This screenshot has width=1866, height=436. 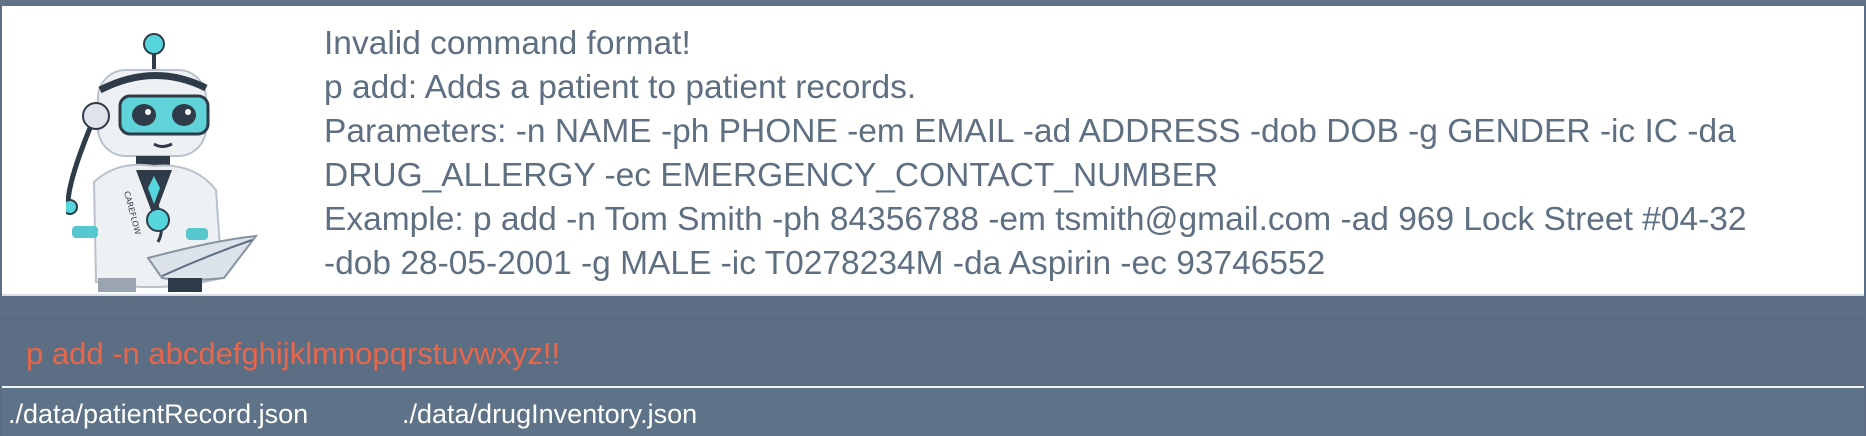 What do you see at coordinates (507, 43) in the screenshot?
I see `result-line-error: Invalid command format!` at bounding box center [507, 43].